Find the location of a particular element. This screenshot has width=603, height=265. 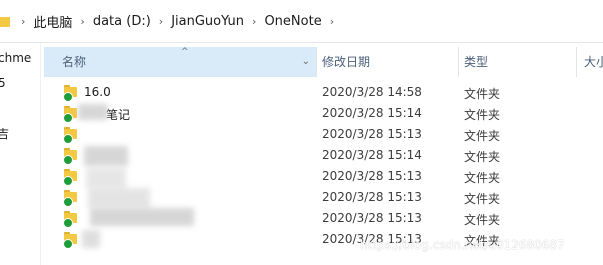

nav-item: chme is located at coordinates (15, 58).